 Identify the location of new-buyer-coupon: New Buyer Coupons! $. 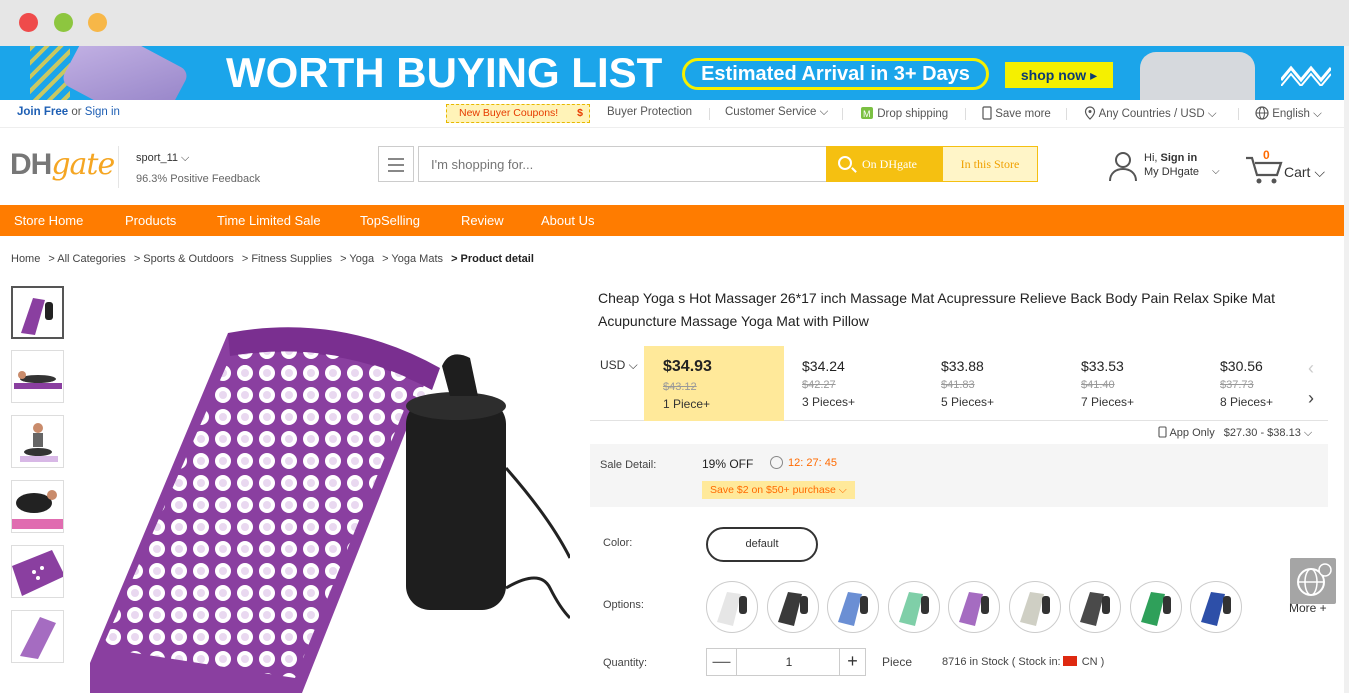
(518, 113).